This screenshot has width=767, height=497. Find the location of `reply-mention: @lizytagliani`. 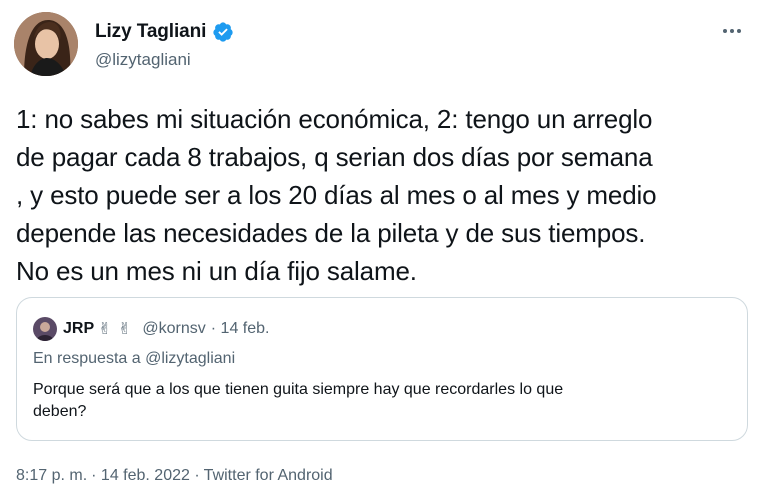

reply-mention: @lizytagliani is located at coordinates (190, 358).